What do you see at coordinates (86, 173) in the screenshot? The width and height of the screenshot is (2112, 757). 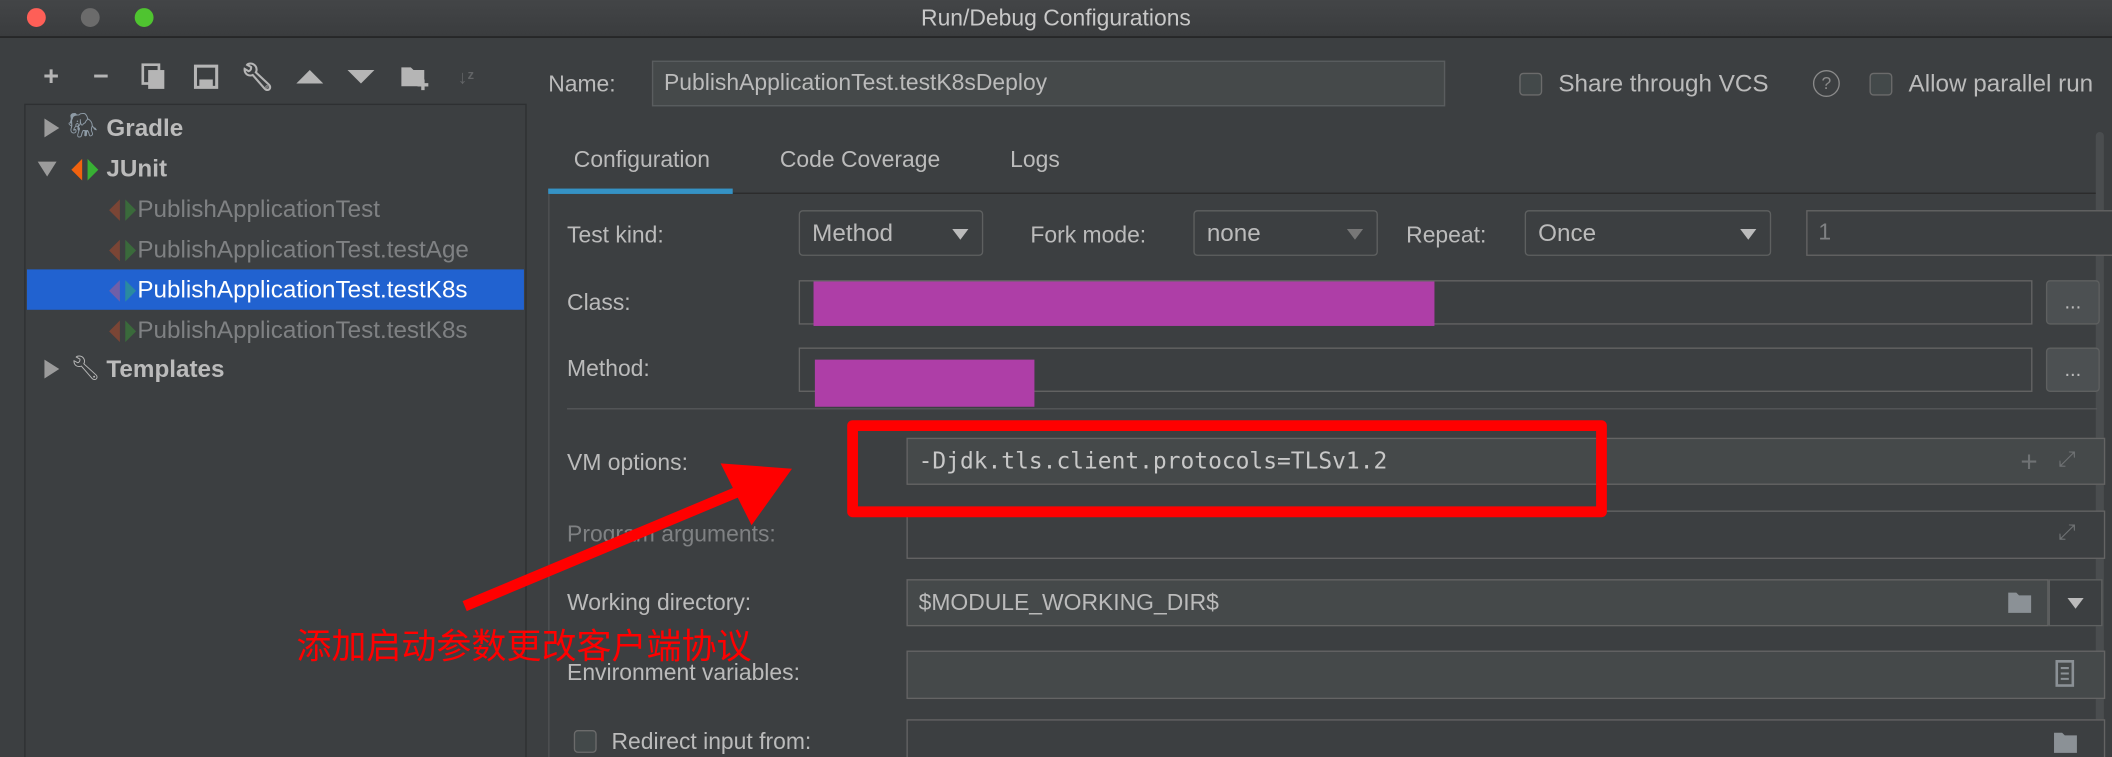 I see `junit-icon` at bounding box center [86, 173].